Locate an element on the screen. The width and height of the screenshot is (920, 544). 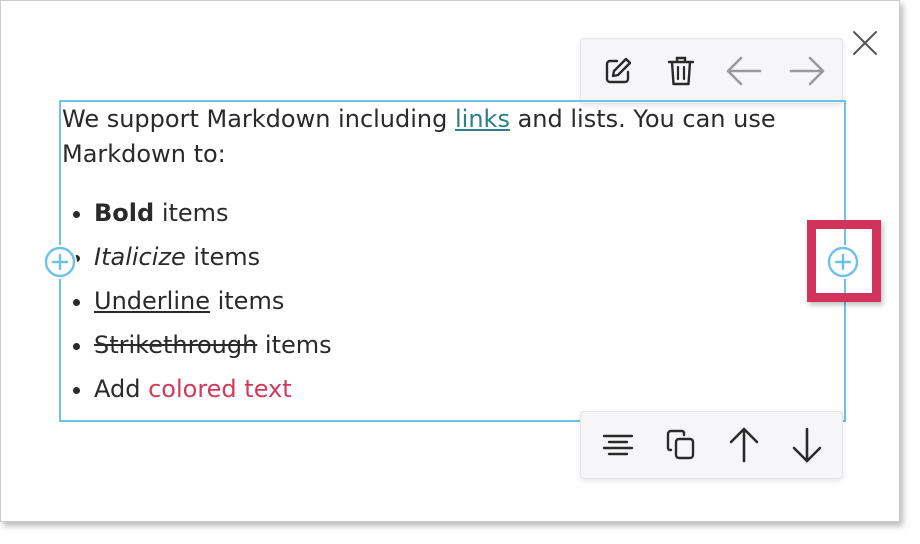
trash-icon is located at coordinates (681, 71).